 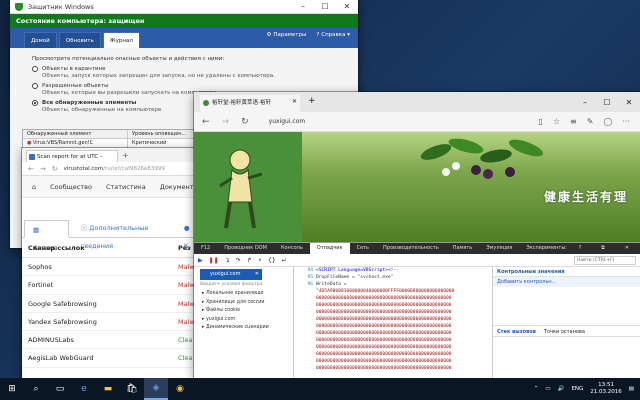 What do you see at coordinates (333, 35) in the screenshot?
I see `help-link: ? Справка ▾` at bounding box center [333, 35].